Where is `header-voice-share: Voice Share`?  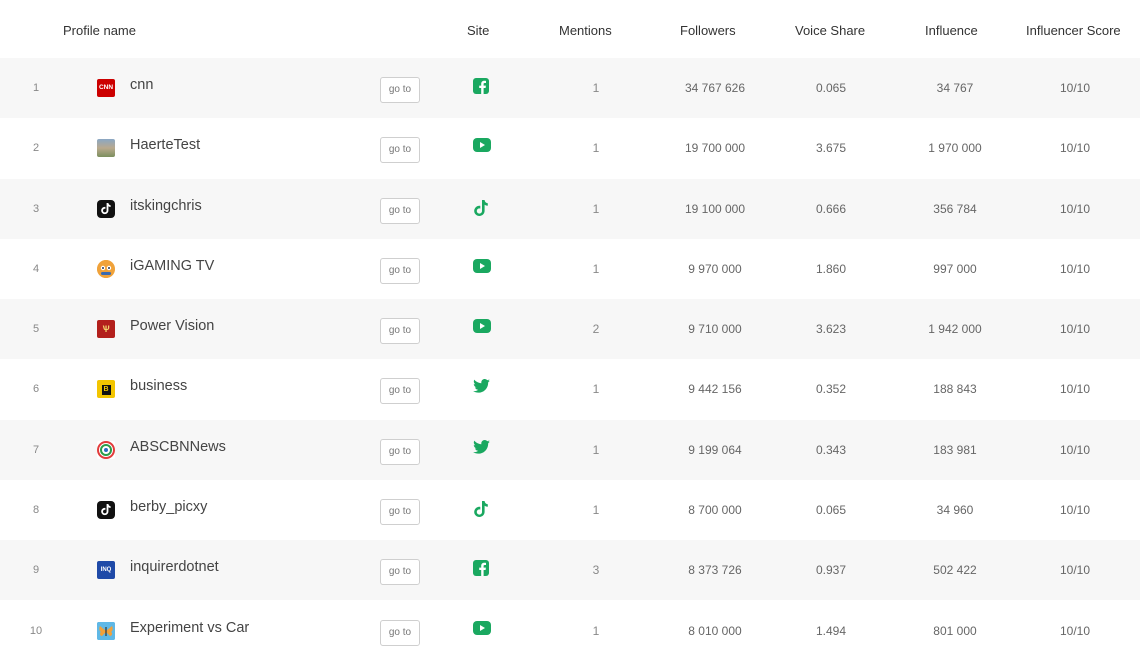
header-voice-share: Voice Share is located at coordinates (830, 30).